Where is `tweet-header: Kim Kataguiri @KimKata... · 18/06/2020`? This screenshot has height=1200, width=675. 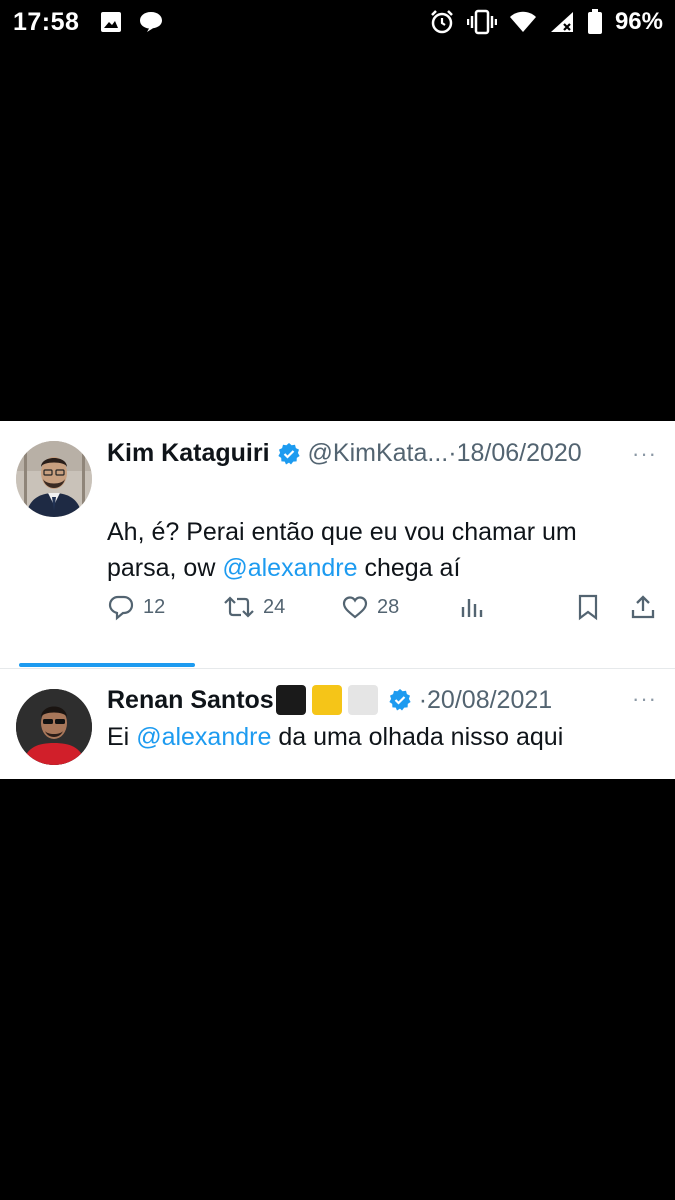 tweet-header: Kim Kataguiri @KimKata... · 18/06/2020 is located at coordinates (344, 453).